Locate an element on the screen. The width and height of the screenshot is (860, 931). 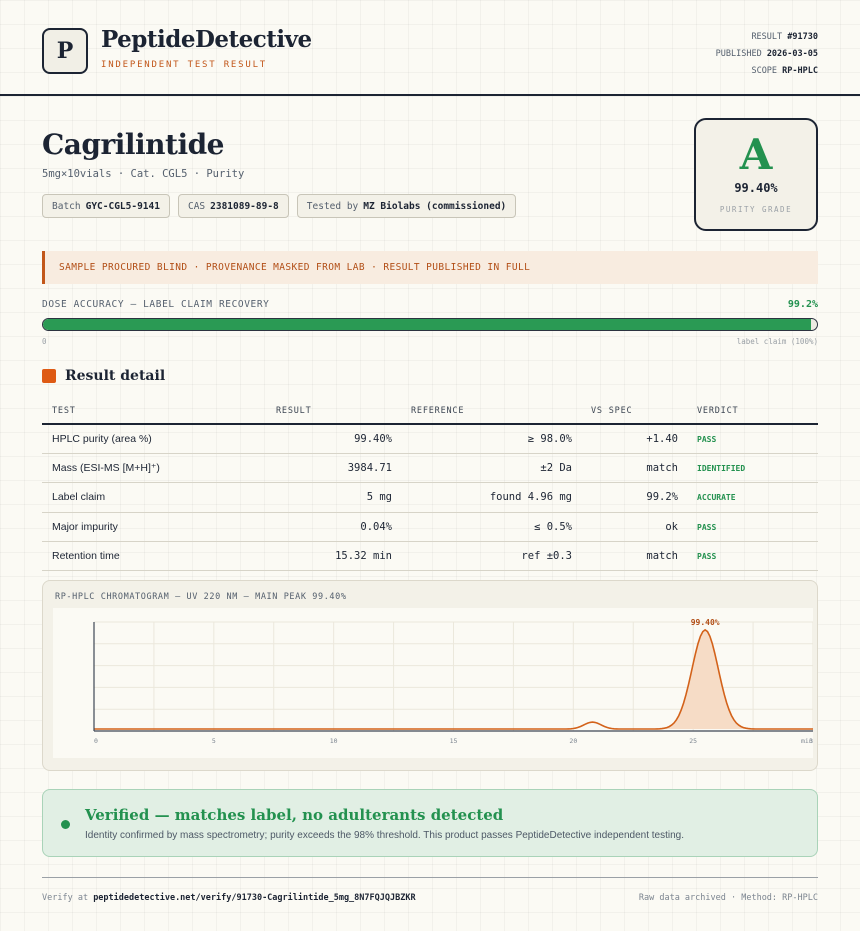
dose-accuracy-bar is located at coordinates (430, 324).